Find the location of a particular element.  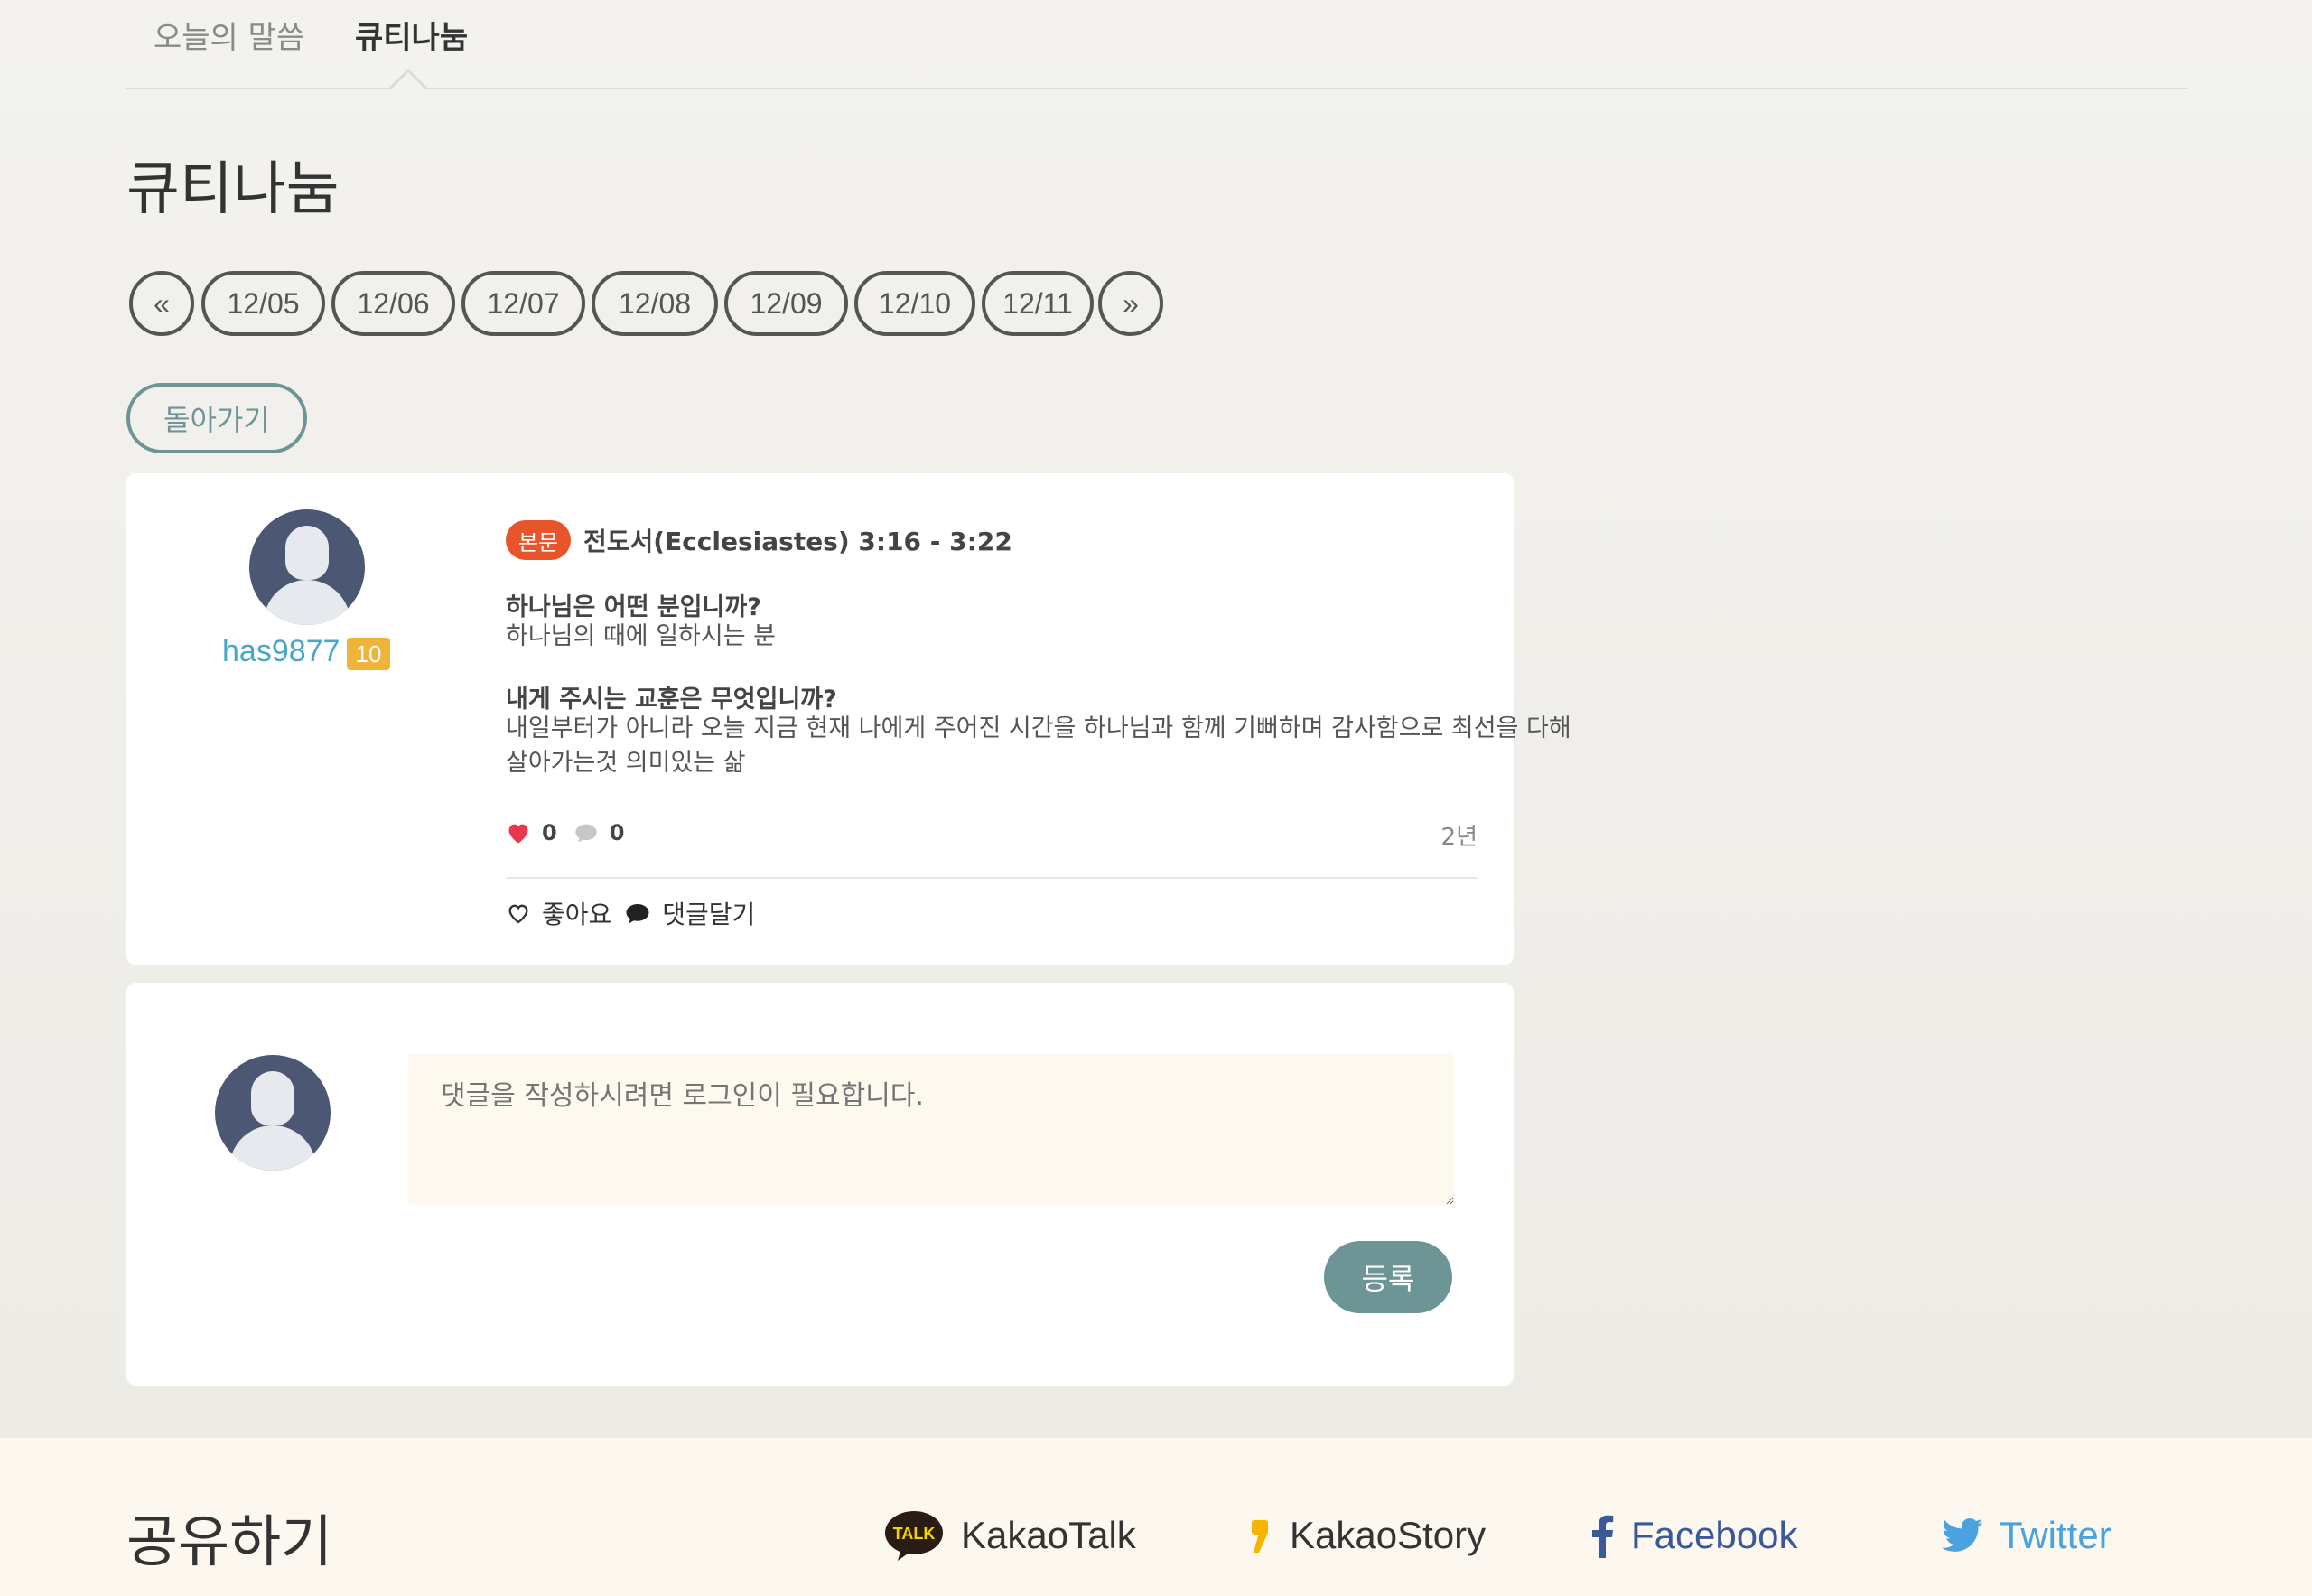

comment-action: 댓글달기 is located at coordinates (689, 913).